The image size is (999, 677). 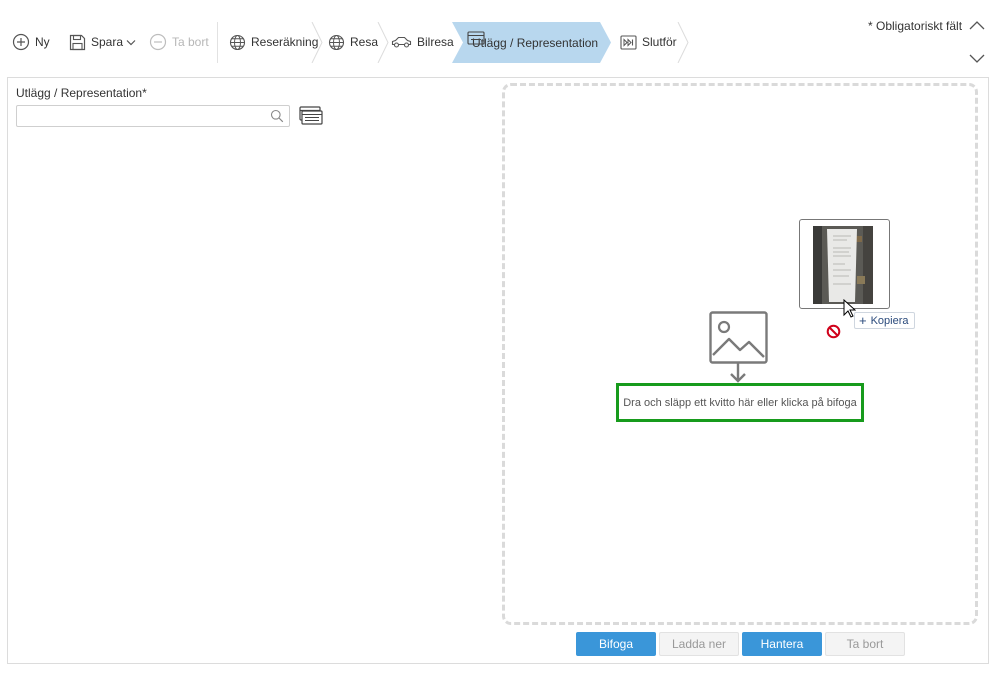 I want to click on download-button: Ladda ner, so click(x=699, y=644).